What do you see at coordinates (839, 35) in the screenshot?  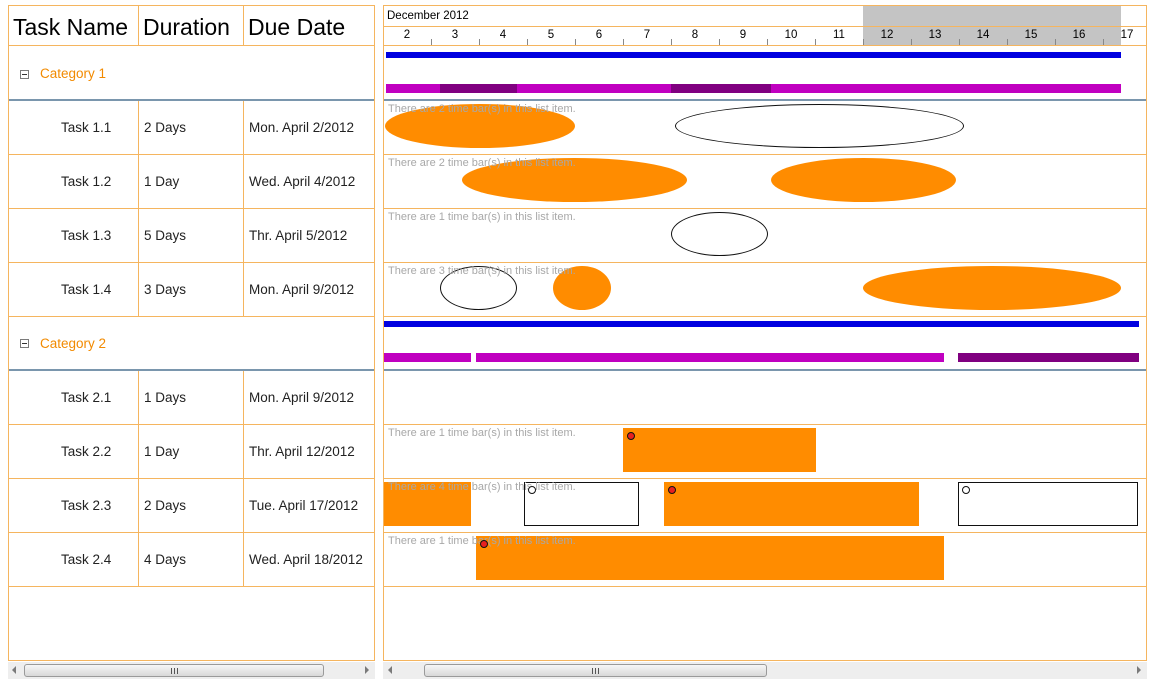 I see `day-label: 11` at bounding box center [839, 35].